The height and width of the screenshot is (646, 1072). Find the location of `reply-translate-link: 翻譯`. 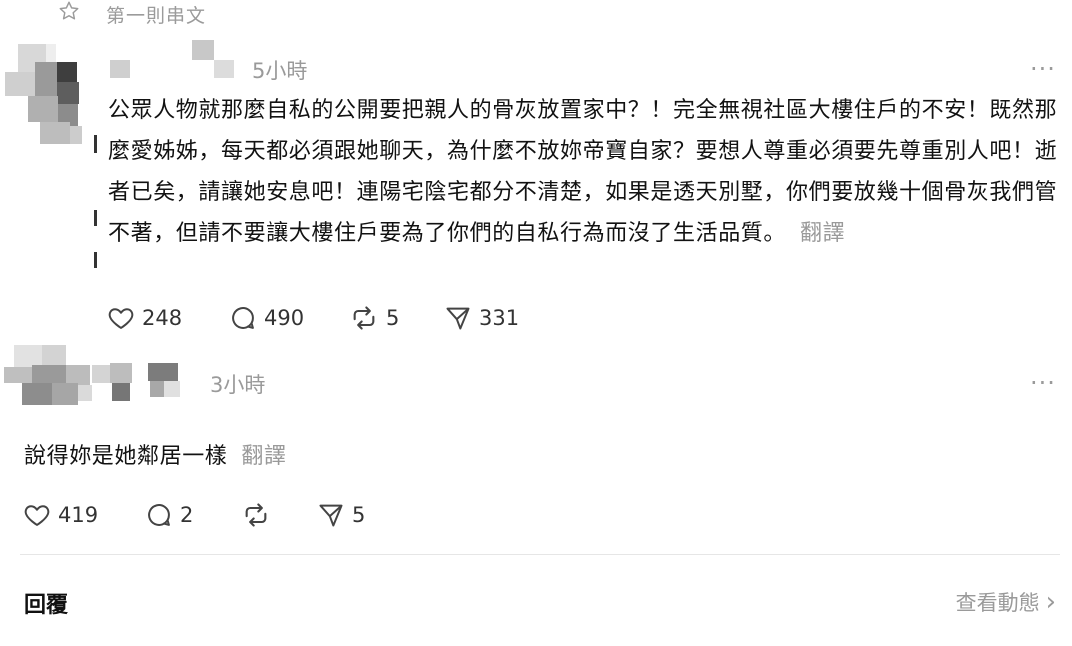

reply-translate-link: 翻譯 is located at coordinates (263, 456).